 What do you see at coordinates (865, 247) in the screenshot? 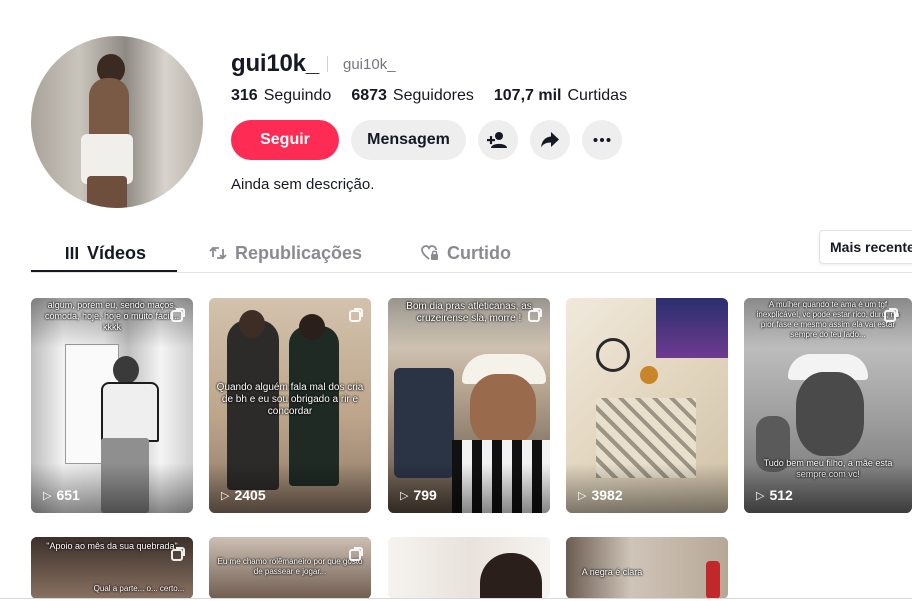
I see `sort-latest-button: Mais recente` at bounding box center [865, 247].